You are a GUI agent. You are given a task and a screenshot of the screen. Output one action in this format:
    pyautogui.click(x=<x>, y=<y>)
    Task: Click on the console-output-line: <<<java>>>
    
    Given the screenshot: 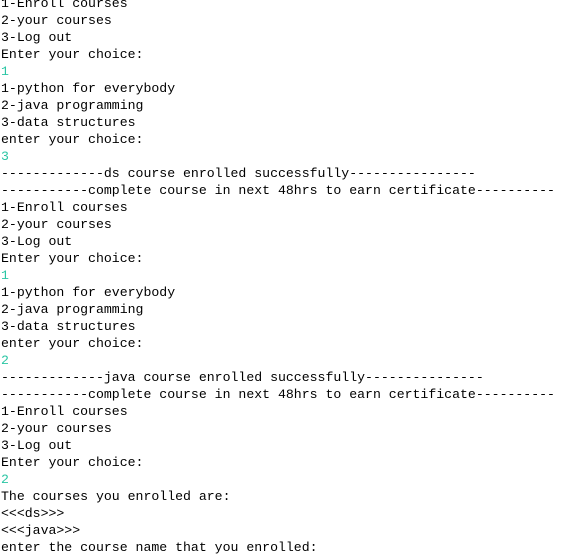 What is the action you would take?
    pyautogui.click(x=41, y=530)
    